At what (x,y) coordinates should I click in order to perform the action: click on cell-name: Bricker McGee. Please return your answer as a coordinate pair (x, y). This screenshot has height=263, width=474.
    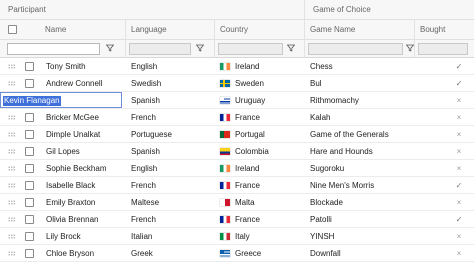
    Looking at the image, I should click on (82, 117).